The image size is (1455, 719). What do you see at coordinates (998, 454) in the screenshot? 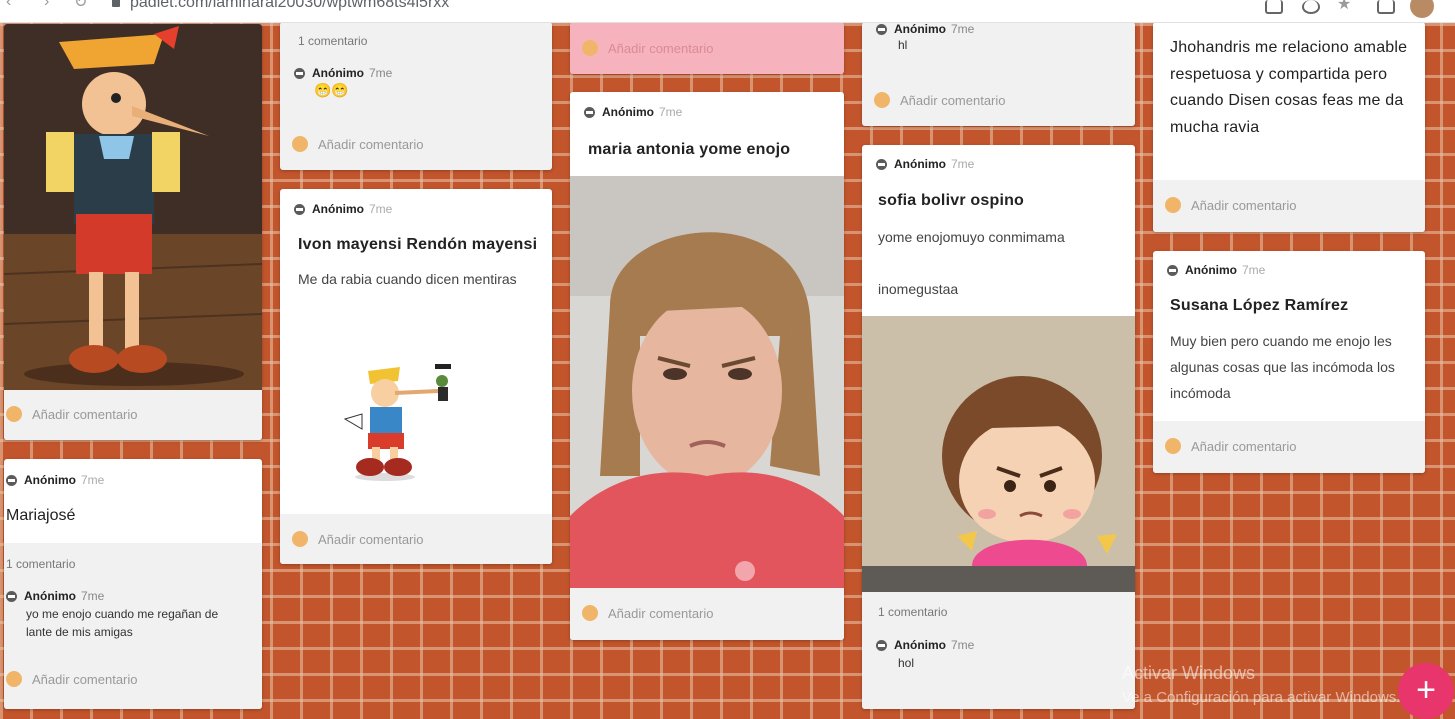
I see `angry-cartoon-girl-image` at bounding box center [998, 454].